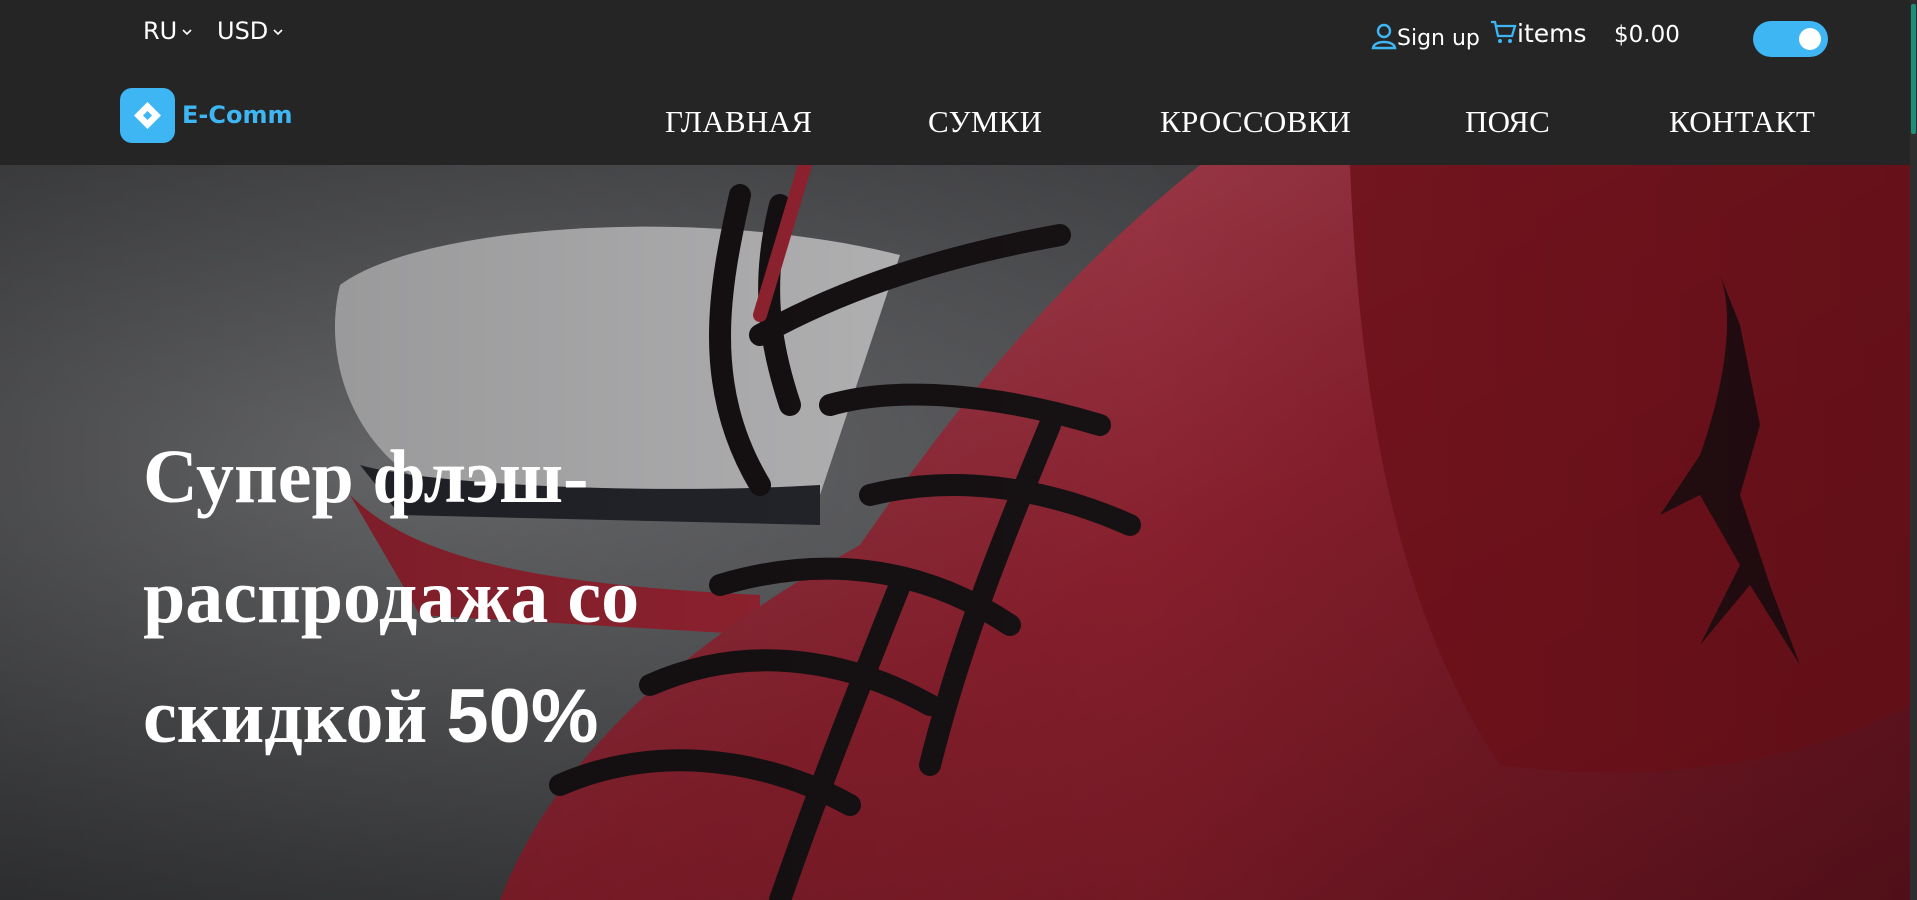 Image resolution: width=1917 pixels, height=900 pixels. What do you see at coordinates (1790, 39) in the screenshot?
I see `theme-toggle` at bounding box center [1790, 39].